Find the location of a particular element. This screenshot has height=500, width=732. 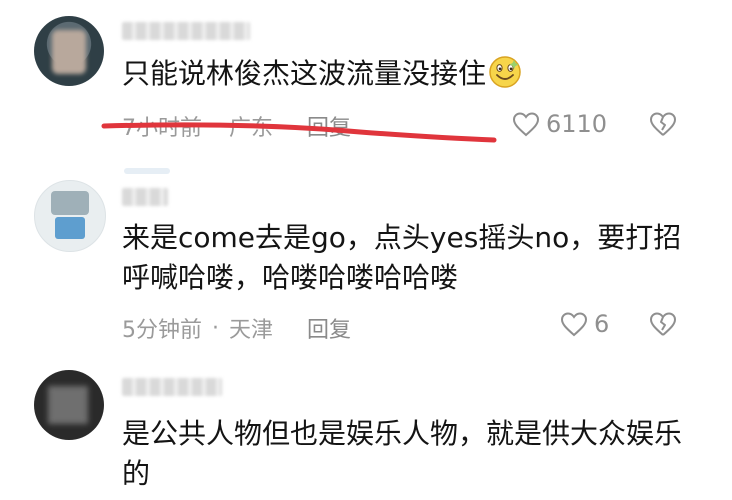

like-count: 6110 is located at coordinates (577, 124).